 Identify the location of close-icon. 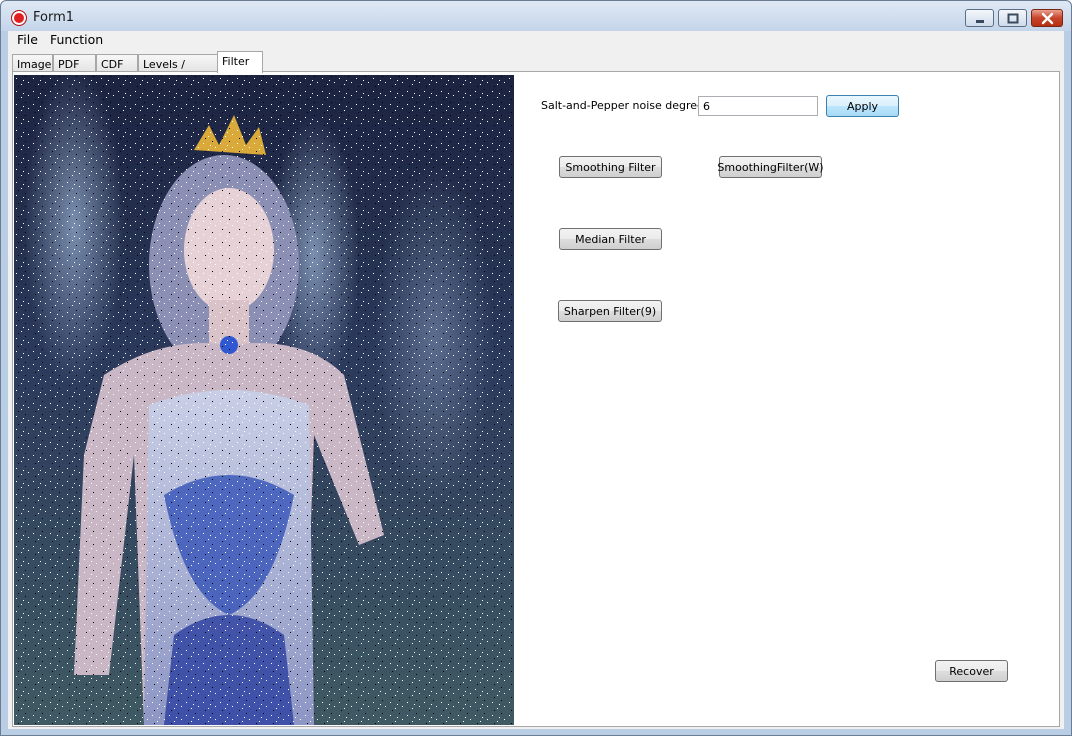
(1047, 18).